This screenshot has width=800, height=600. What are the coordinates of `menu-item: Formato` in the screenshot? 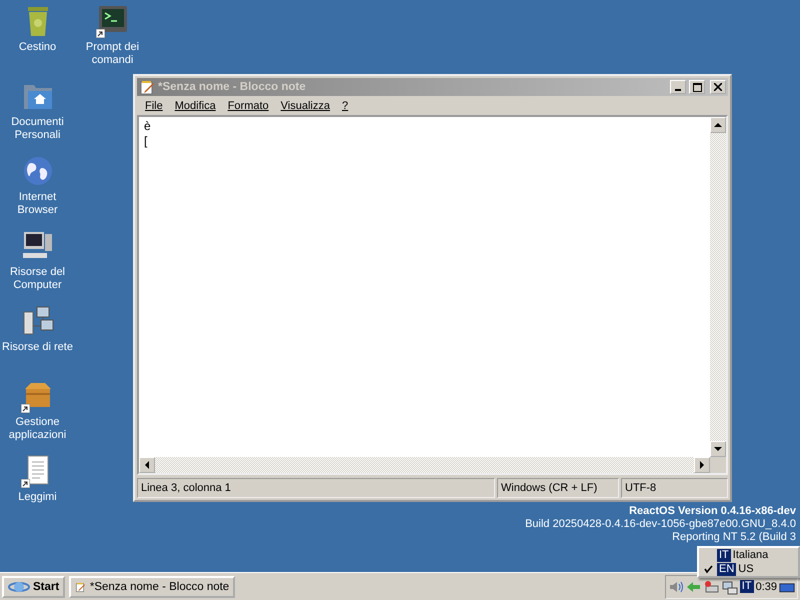 It's located at (248, 106).